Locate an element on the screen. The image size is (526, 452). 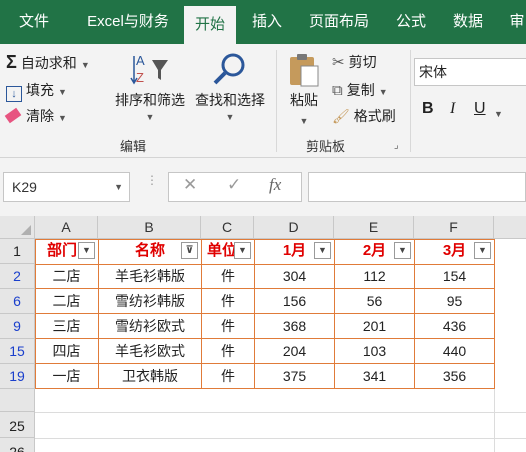
name-box: K29 ▼ is located at coordinates (66, 187).